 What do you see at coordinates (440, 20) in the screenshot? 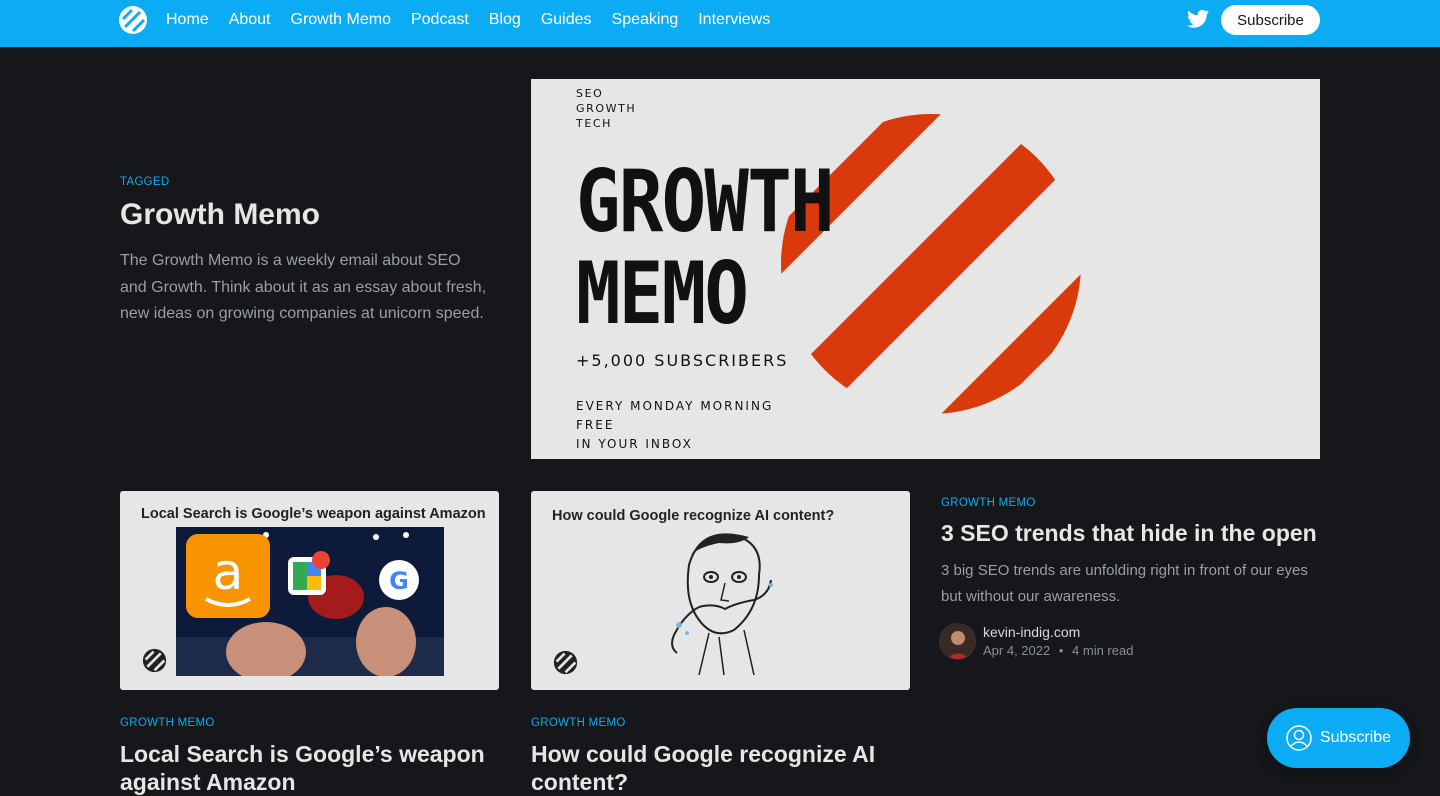
I see `nav-podcast: Podcast` at bounding box center [440, 20].